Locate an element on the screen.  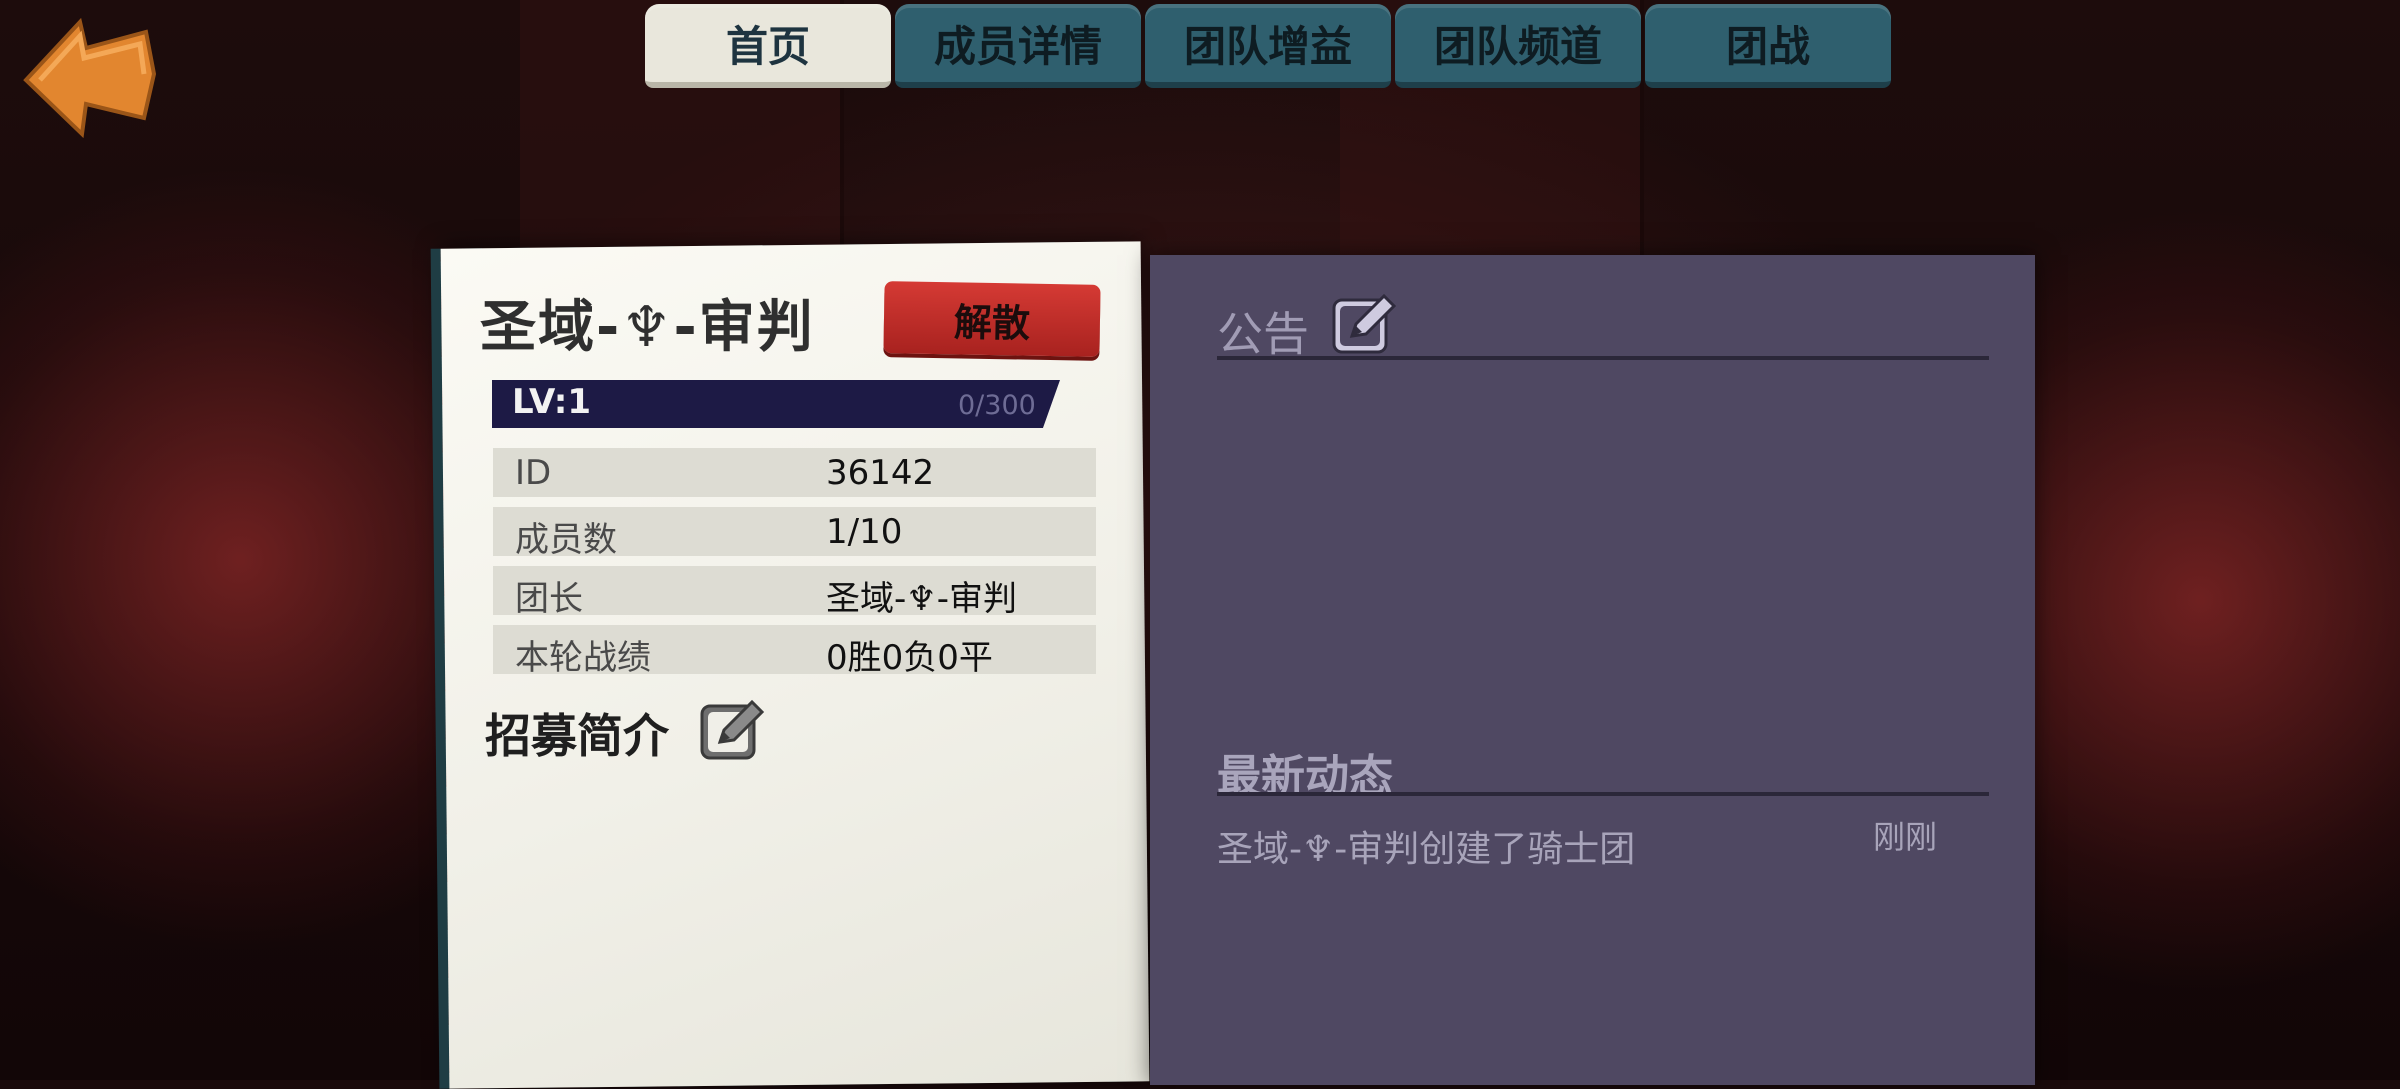
tab-member-details: 成员详情 is located at coordinates (1018, 46).